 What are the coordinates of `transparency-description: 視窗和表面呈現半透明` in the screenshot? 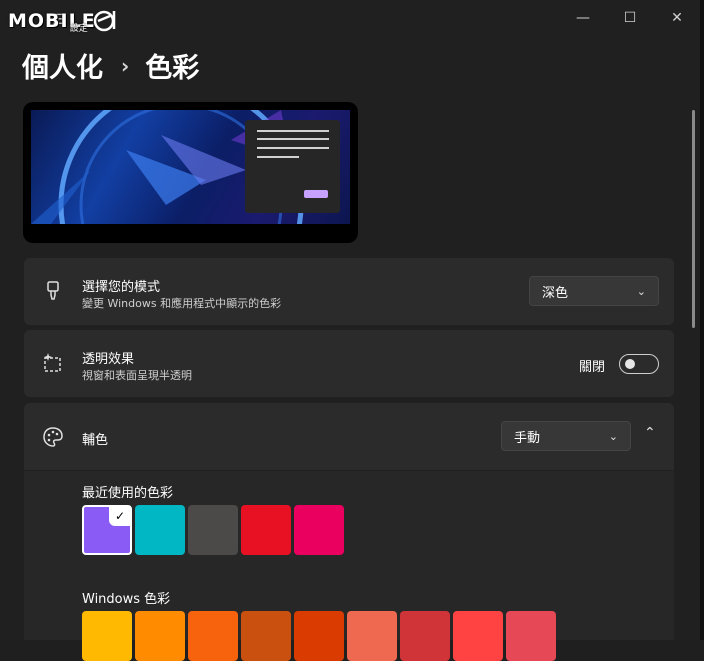 It's located at (137, 375).